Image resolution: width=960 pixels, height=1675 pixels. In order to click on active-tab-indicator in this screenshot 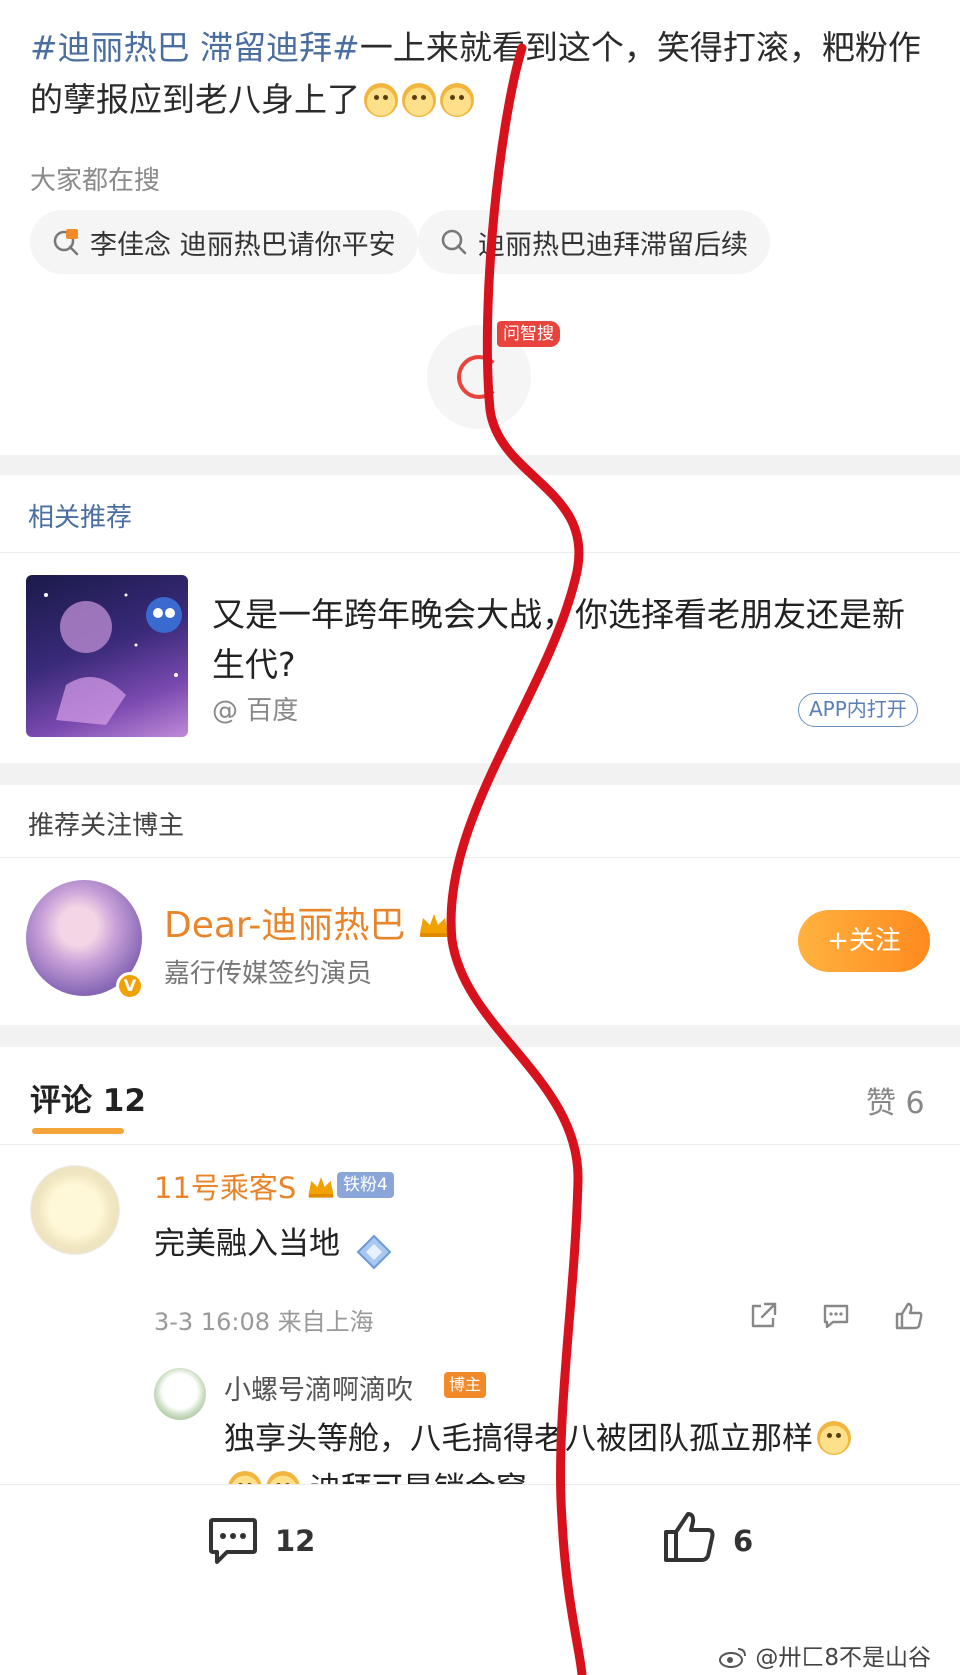, I will do `click(78, 1131)`.